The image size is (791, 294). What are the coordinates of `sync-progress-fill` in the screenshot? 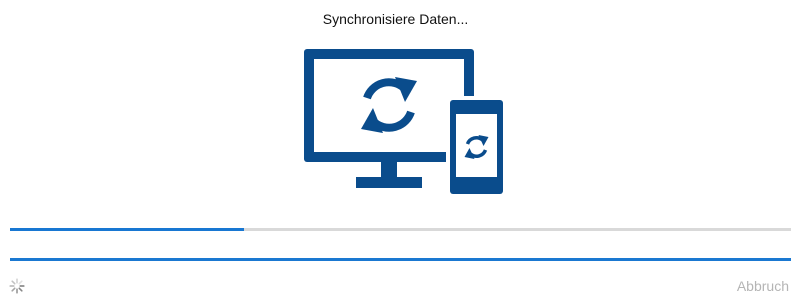 It's located at (127, 229).